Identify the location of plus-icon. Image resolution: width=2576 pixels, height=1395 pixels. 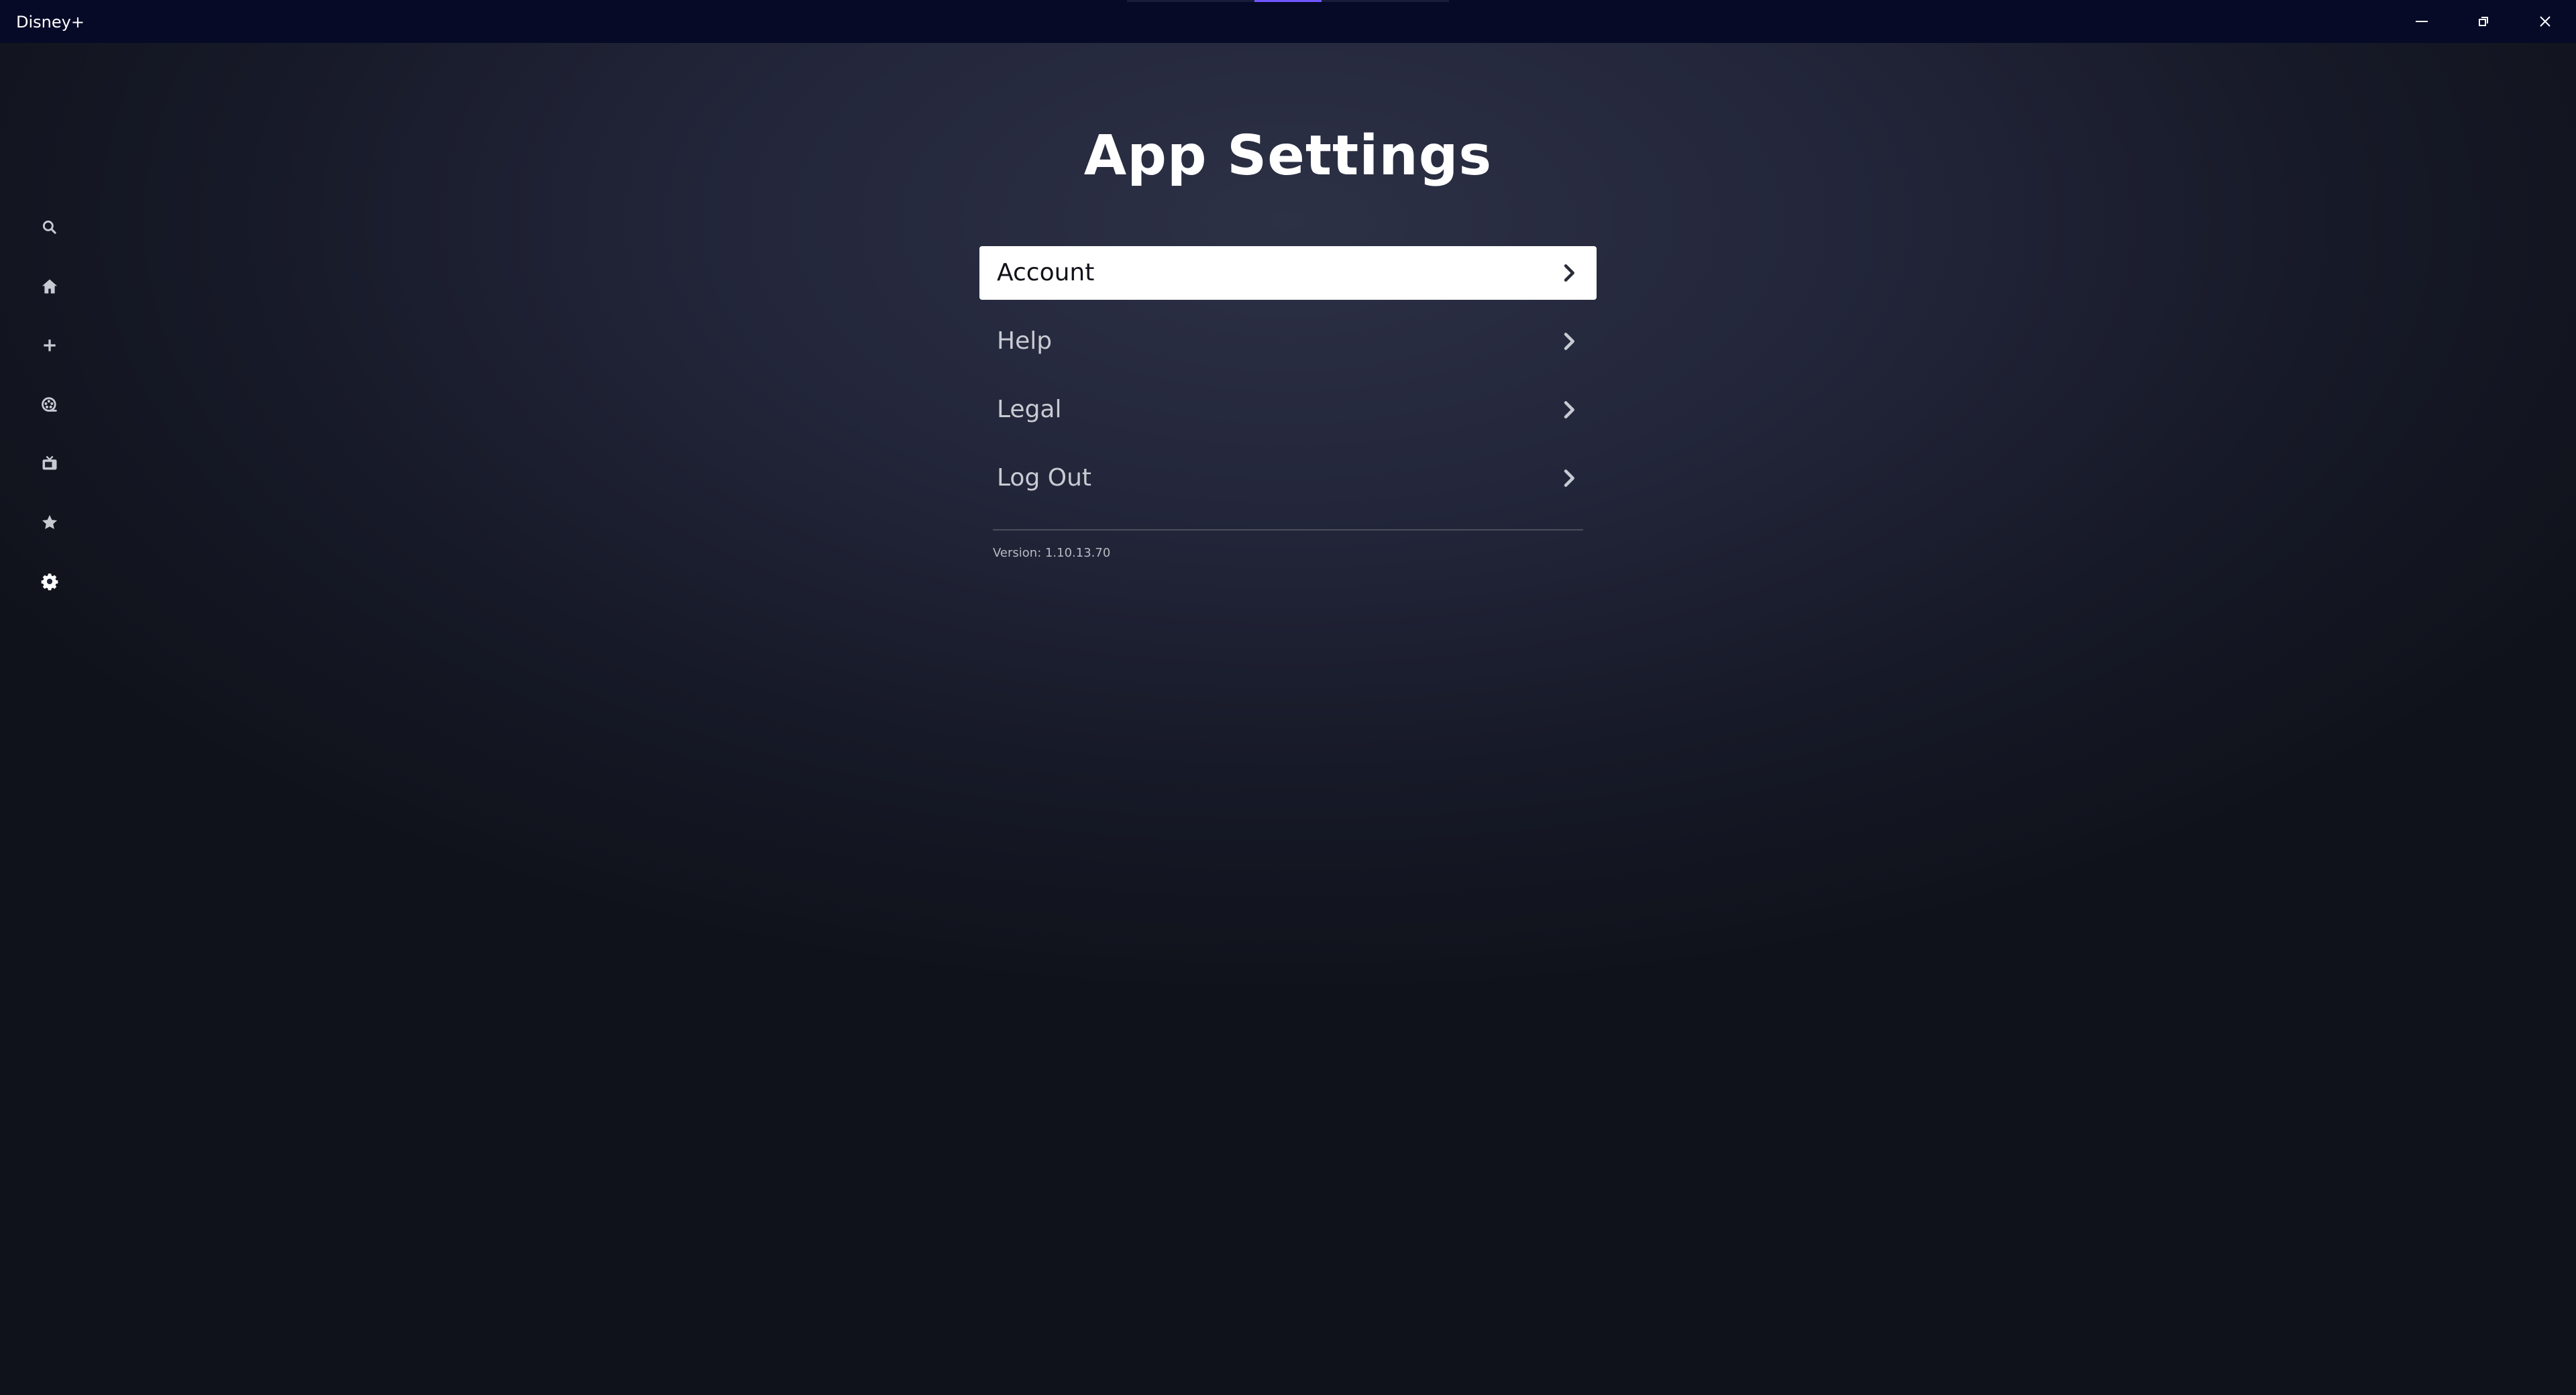
(50, 345).